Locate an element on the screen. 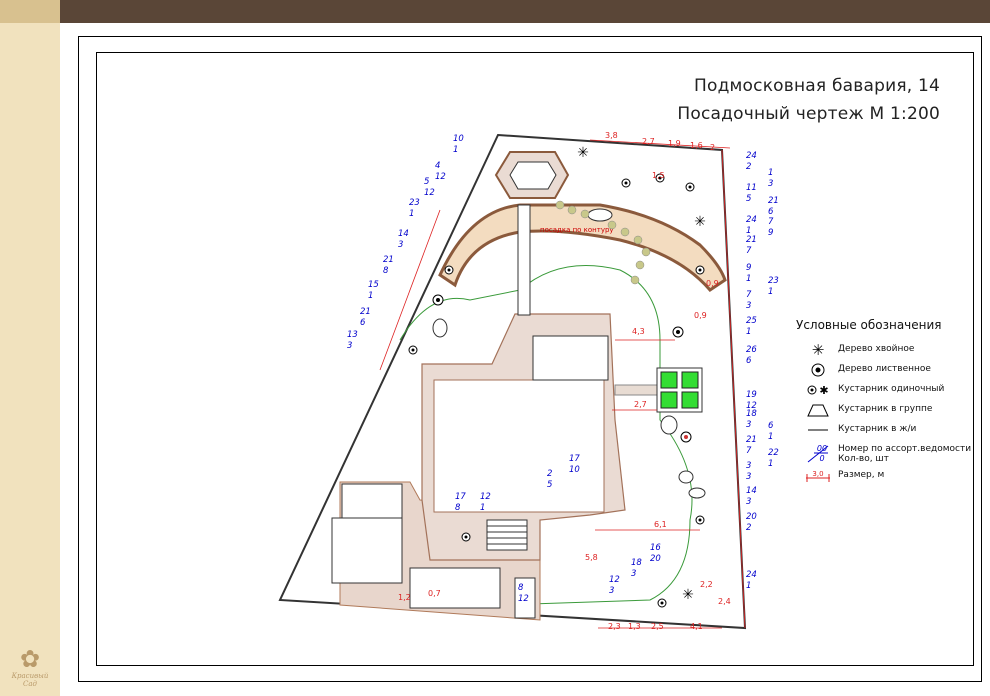  legend-item: ✱ Кустарник одиночный is located at coordinates (881, 392).